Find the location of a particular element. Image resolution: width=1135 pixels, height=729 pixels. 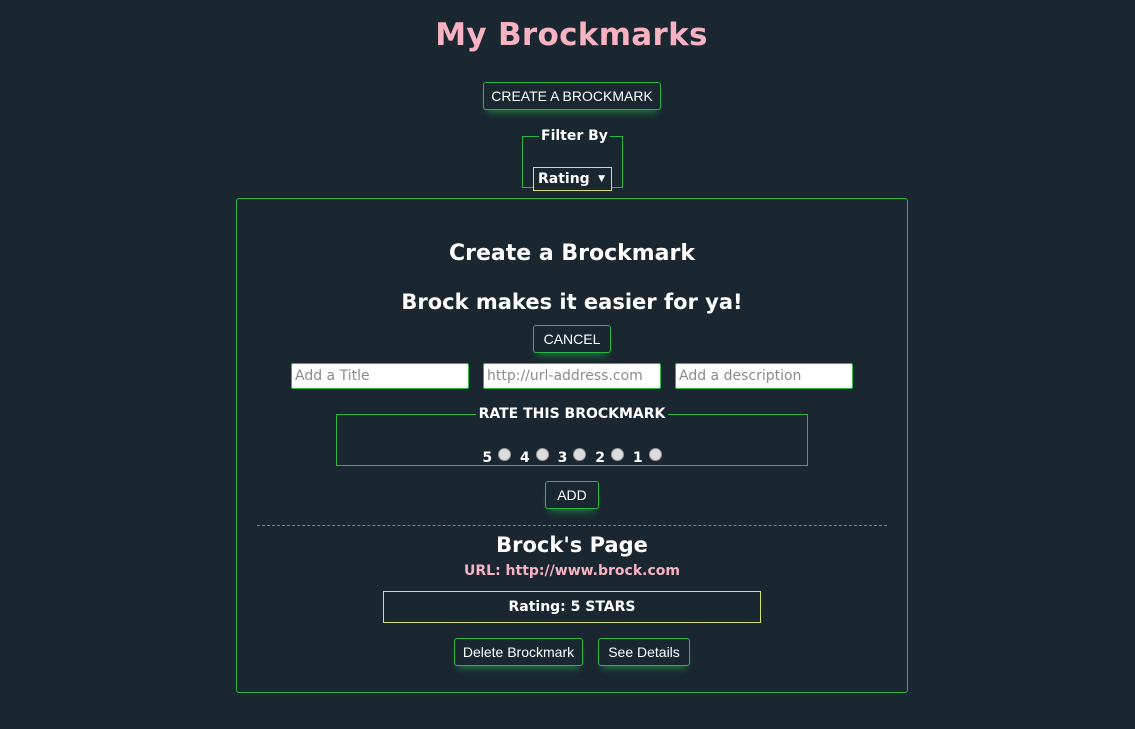

caret-down-icon: ▼ is located at coordinates (601, 179).